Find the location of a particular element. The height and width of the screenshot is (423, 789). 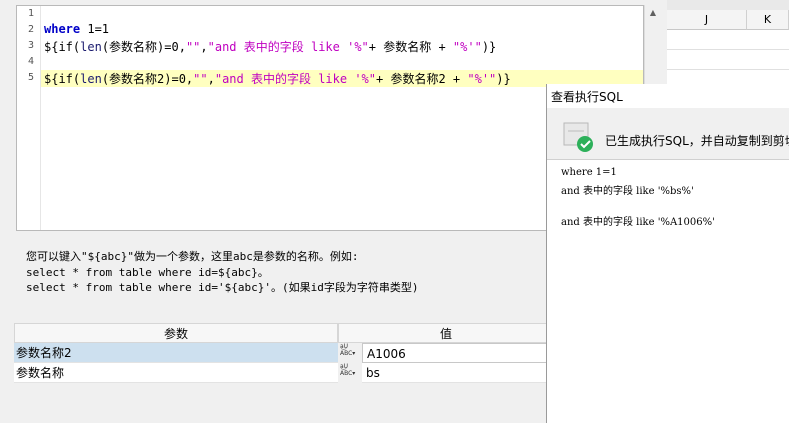

sql-line: where 1=1 is located at coordinates (589, 172).